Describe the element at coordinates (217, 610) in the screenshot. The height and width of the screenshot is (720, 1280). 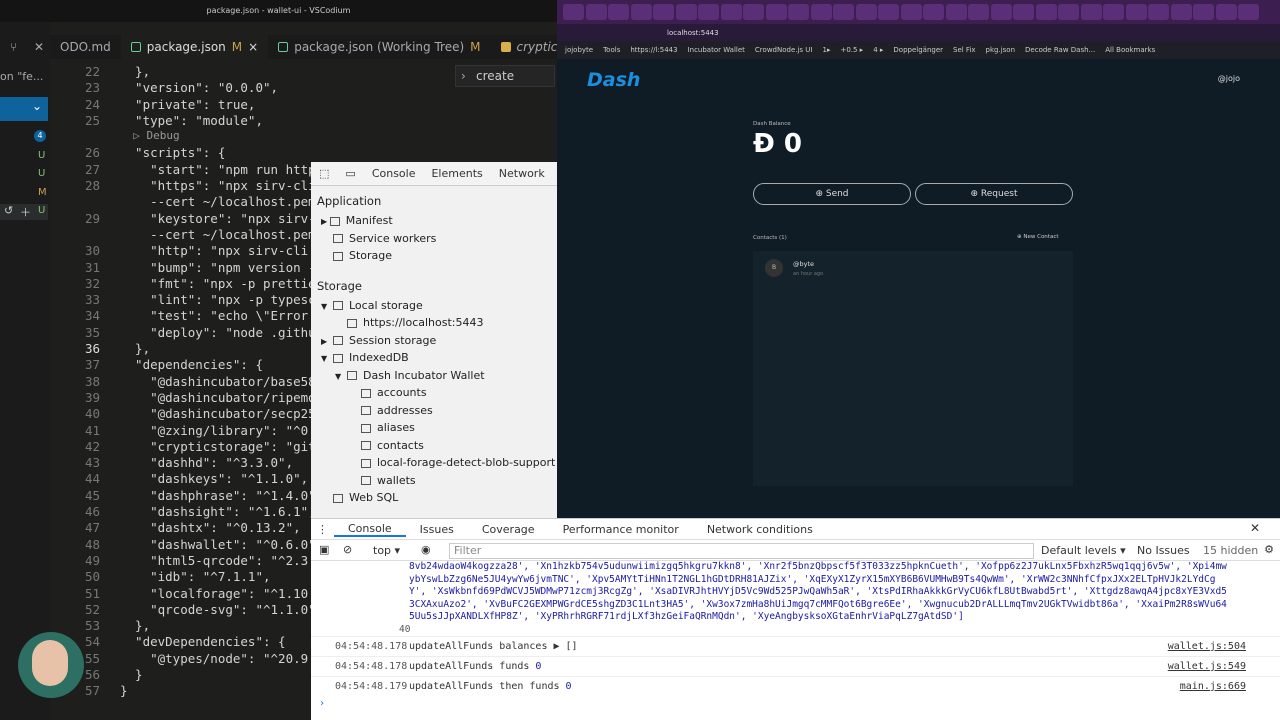
I see `code-line: "qrcode-svg": "^1.1.0"` at that location.